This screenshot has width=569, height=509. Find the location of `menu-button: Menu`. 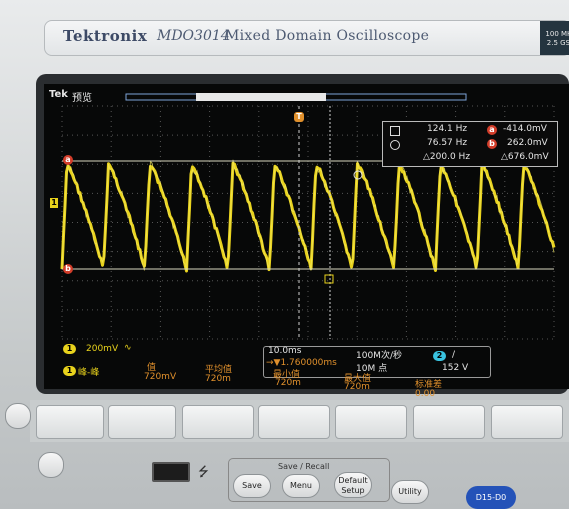

menu-button: Menu is located at coordinates (301, 486).